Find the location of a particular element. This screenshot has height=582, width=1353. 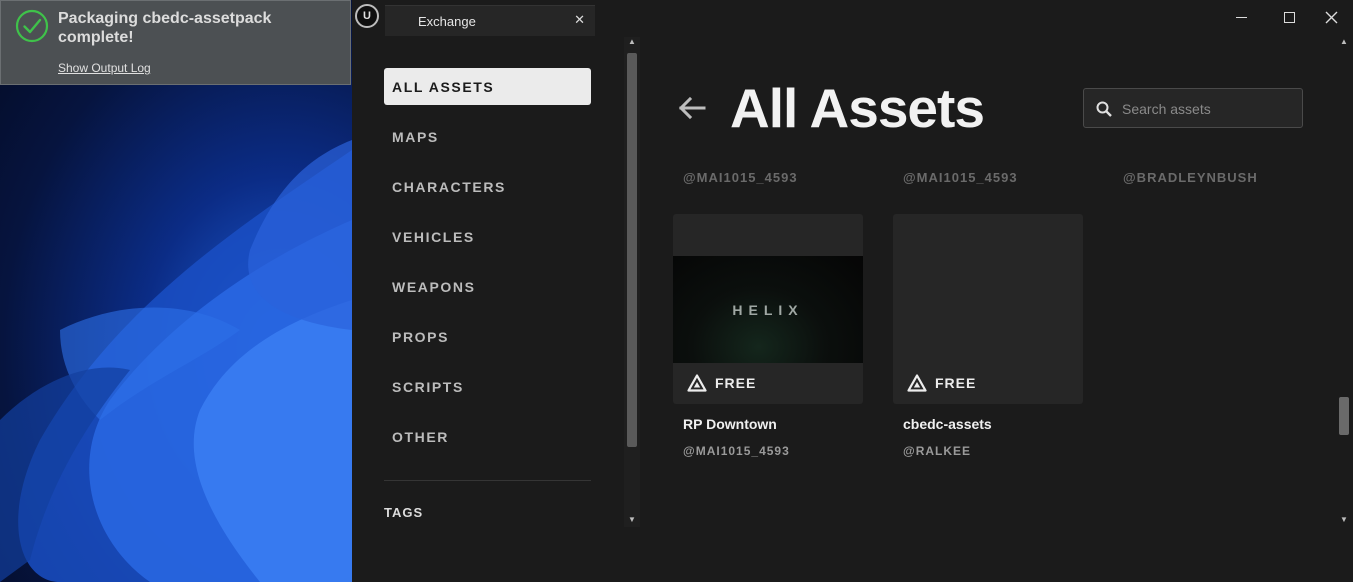

show-output-log-link: Show Output Log is located at coordinates (104, 68).